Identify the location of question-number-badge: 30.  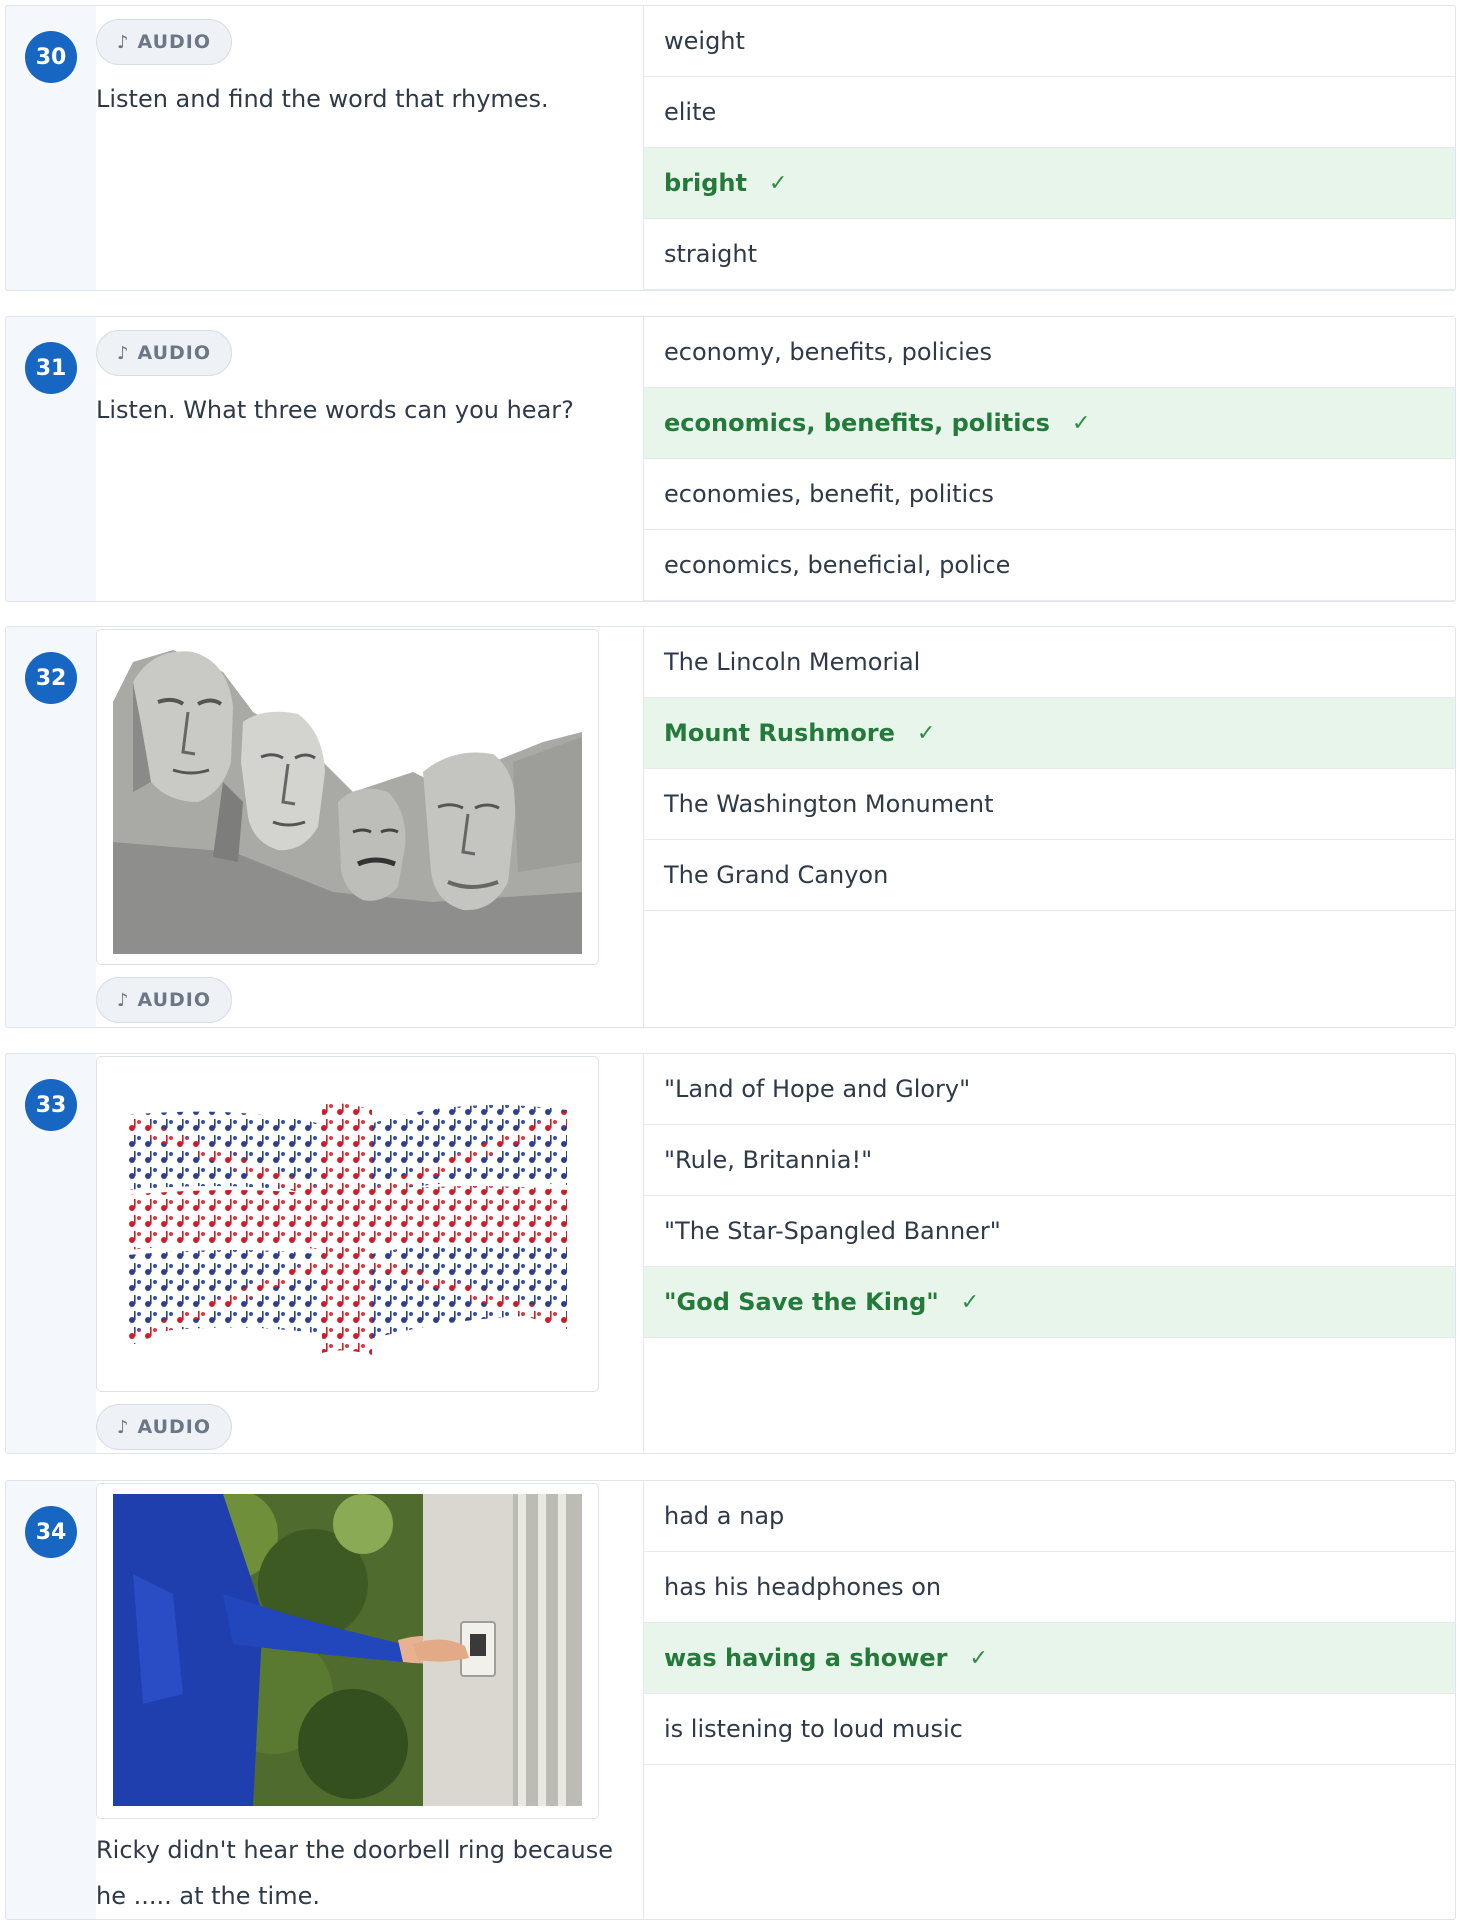
(51, 57).